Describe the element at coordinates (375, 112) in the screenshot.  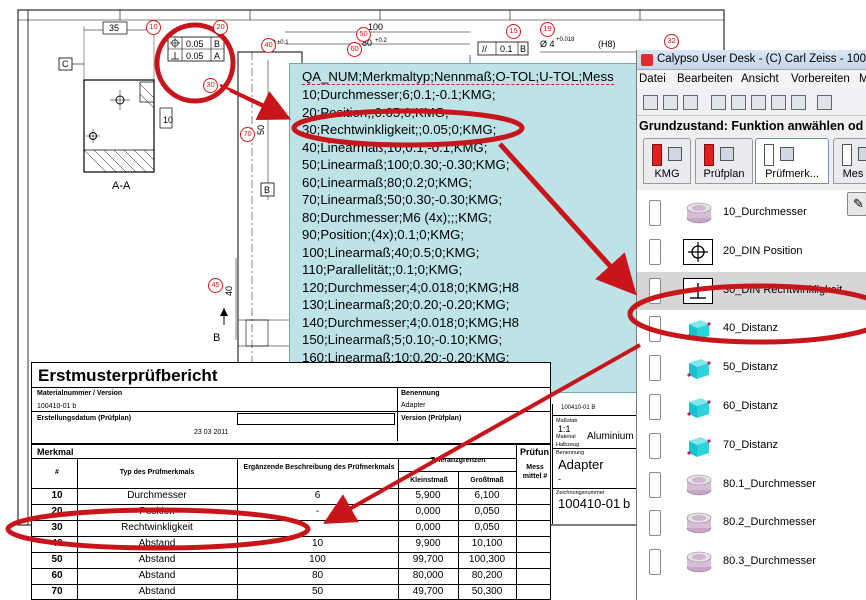
I see `csv-line: 20;Position;;0.05;0;KMG;` at that location.